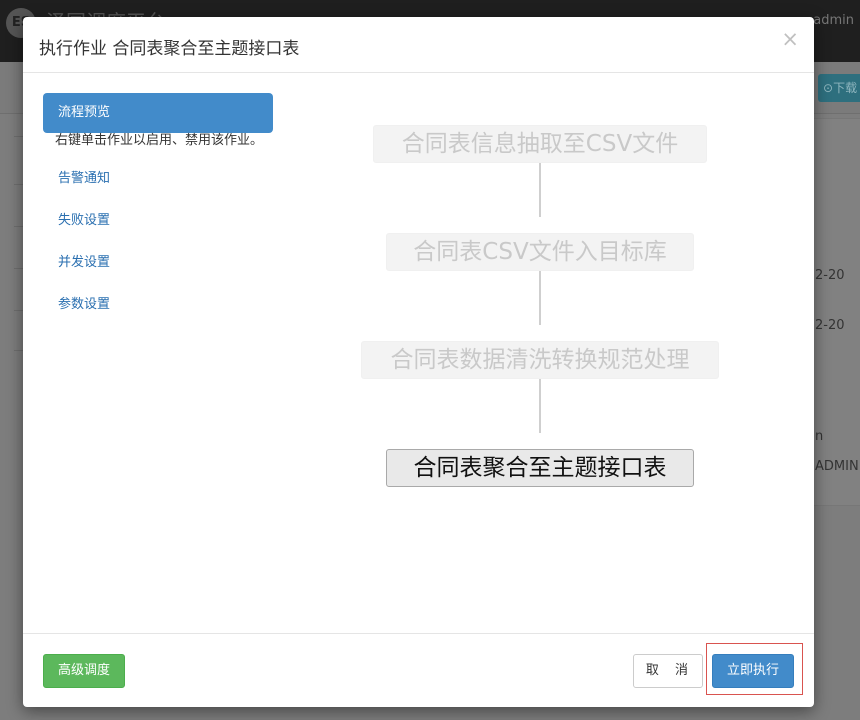  I want to click on user-menu: admin, so click(833, 20).